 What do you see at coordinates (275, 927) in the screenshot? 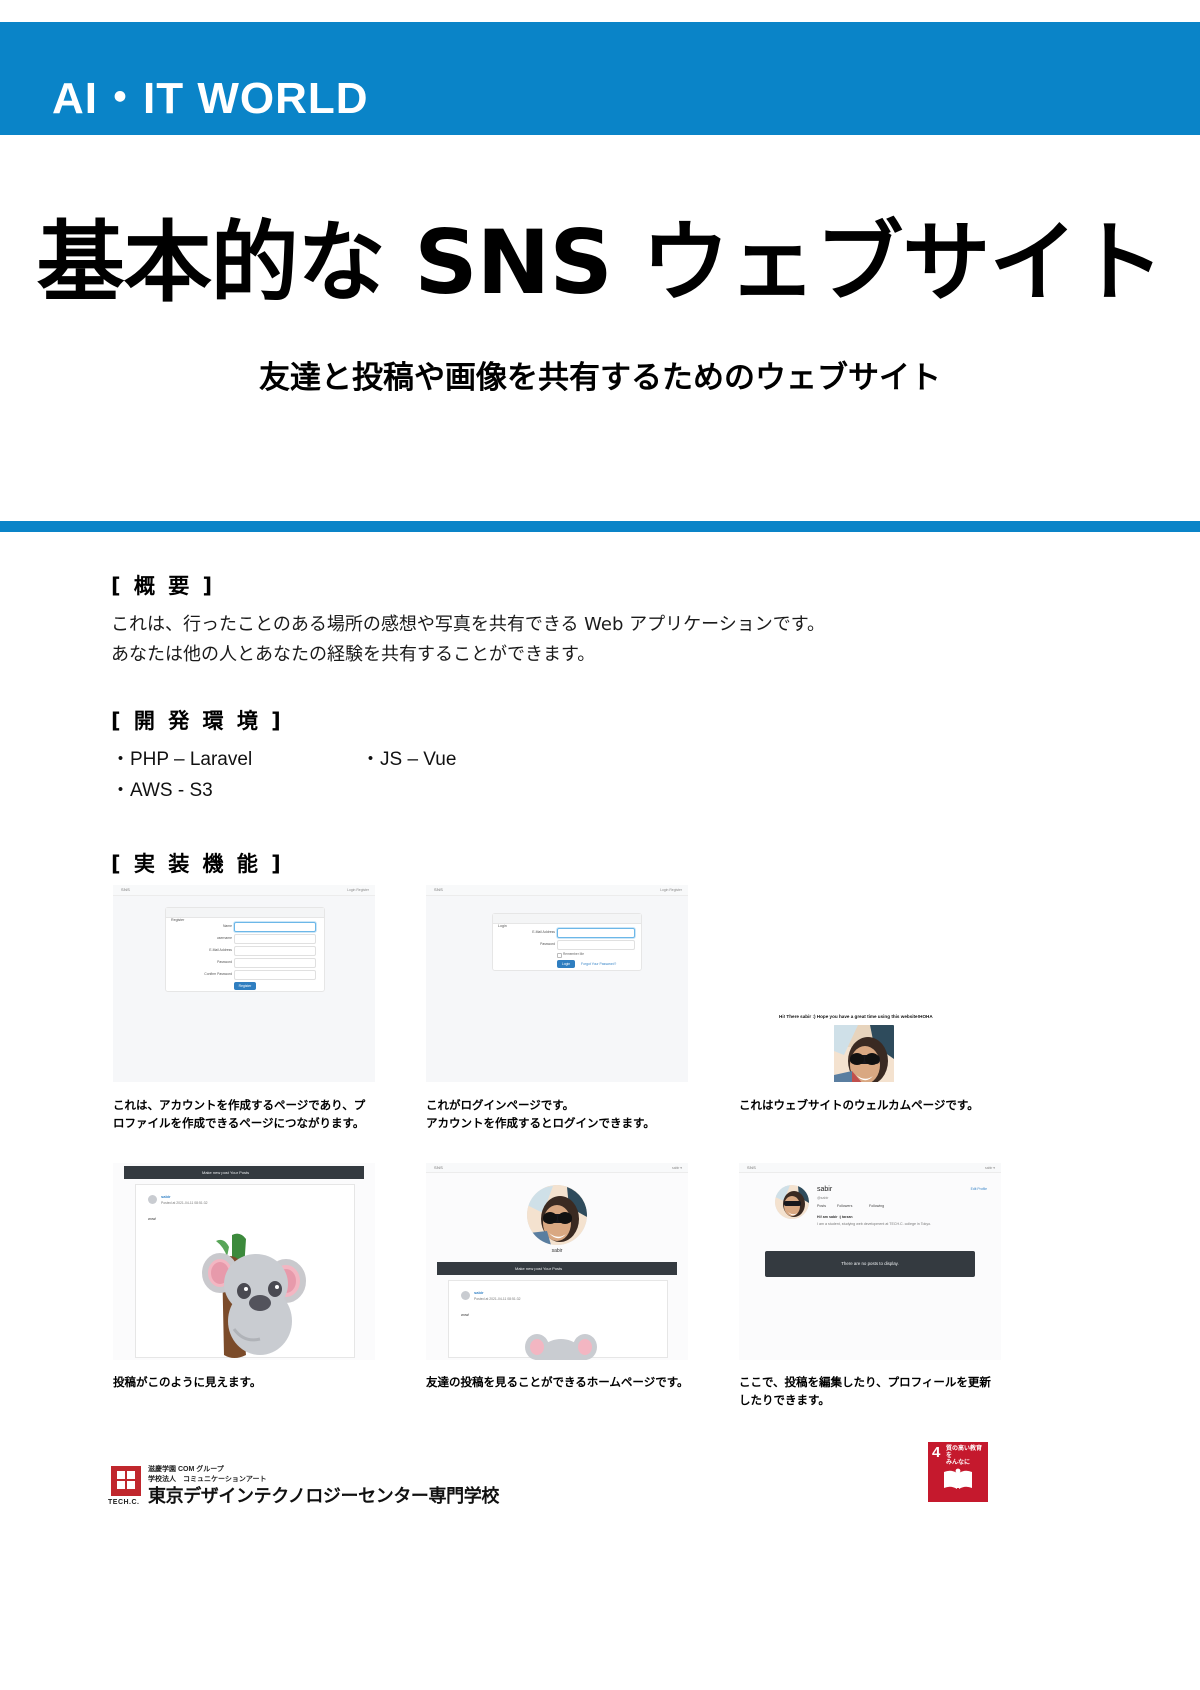
I see `input-name` at bounding box center [275, 927].